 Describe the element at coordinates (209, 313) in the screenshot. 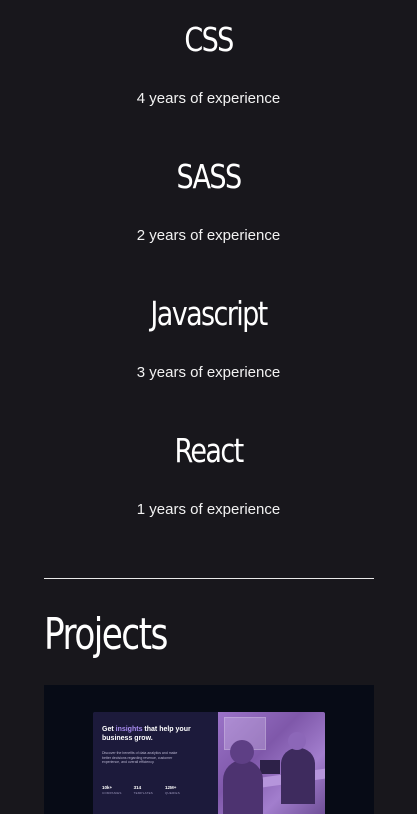

I see `skill-name: Javascript` at that location.